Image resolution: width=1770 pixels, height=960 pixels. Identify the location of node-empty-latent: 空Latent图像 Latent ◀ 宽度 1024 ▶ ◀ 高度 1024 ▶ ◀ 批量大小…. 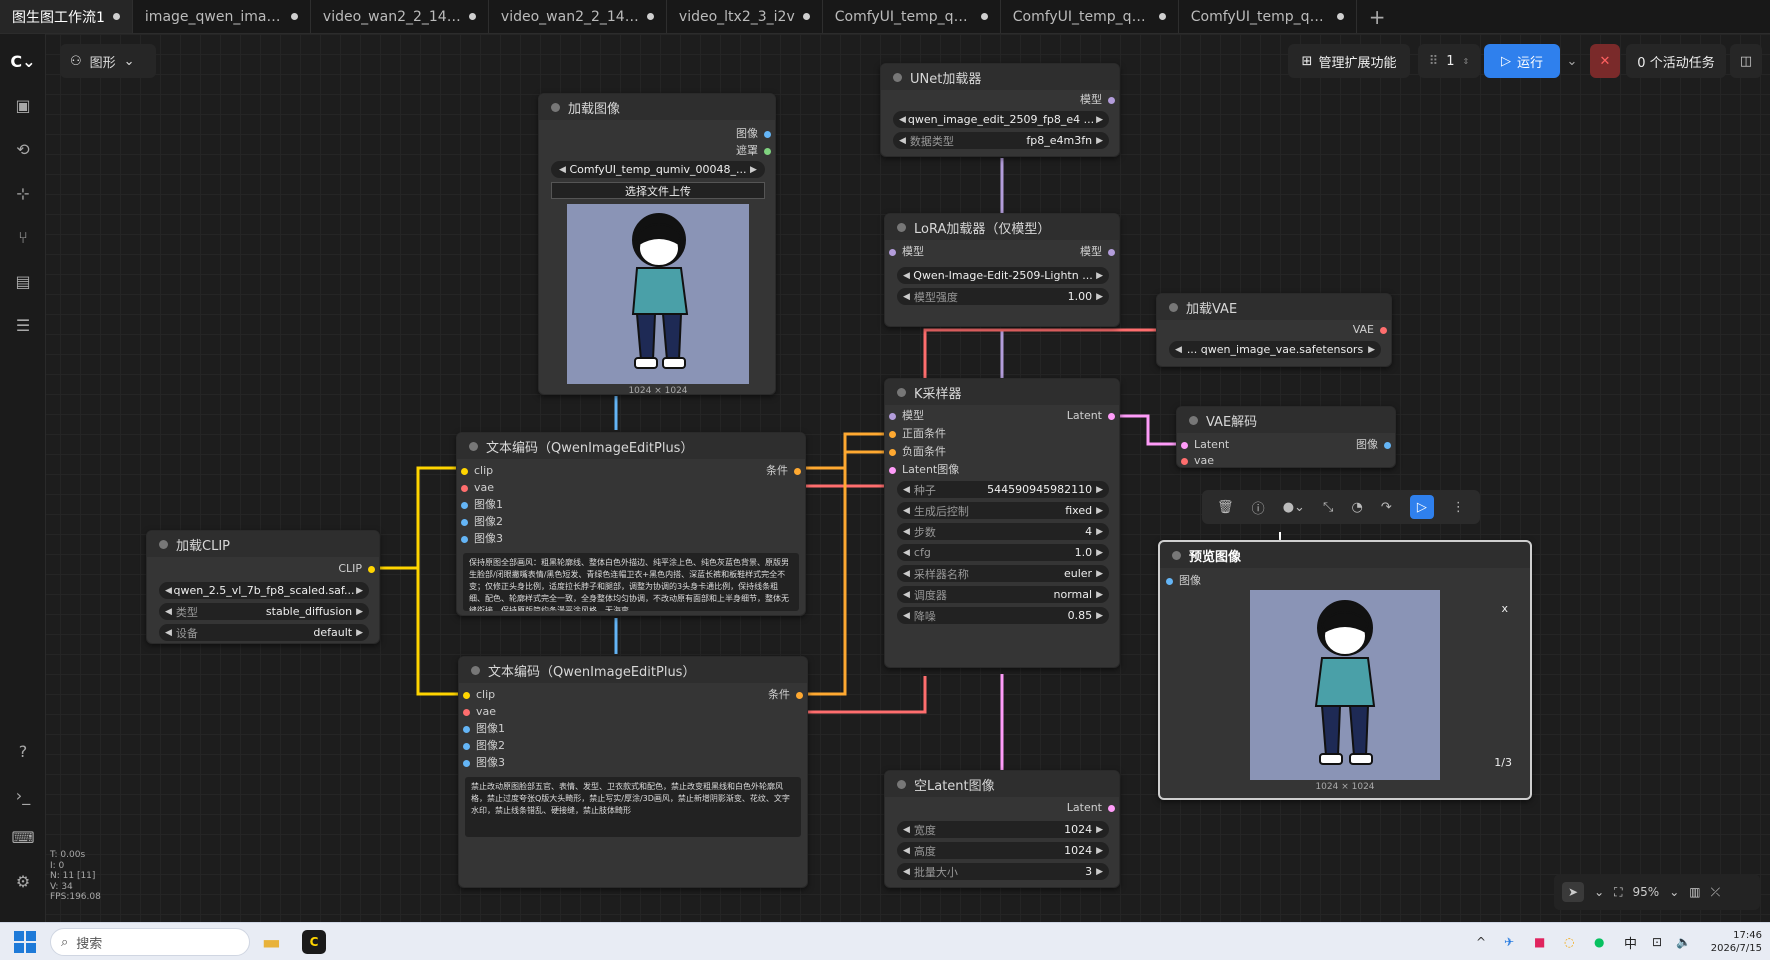
(1002, 829).